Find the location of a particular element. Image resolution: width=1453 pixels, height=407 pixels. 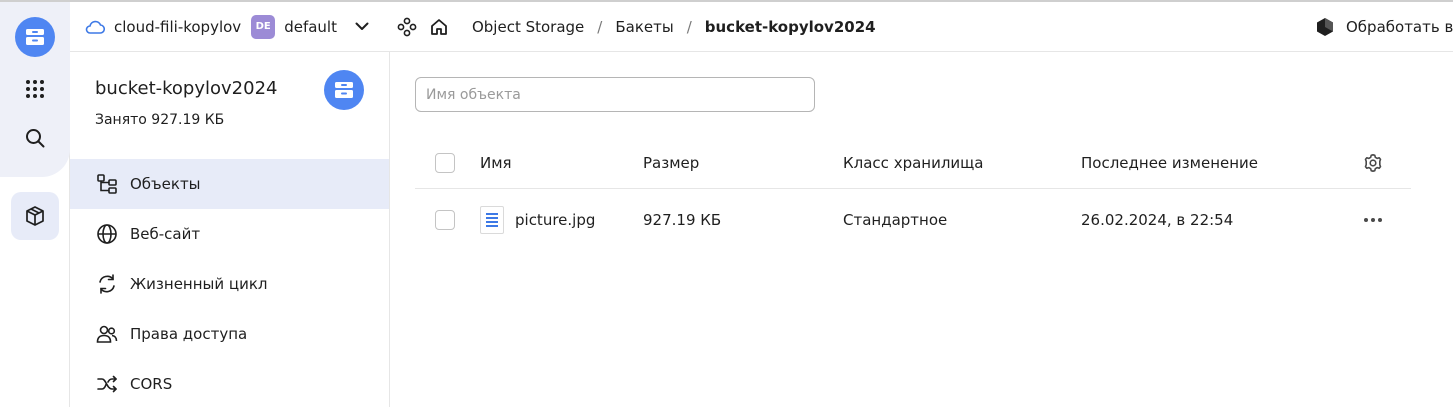

object-modified-date: 26.02.2024, в 22:54 is located at coordinates (1157, 220).